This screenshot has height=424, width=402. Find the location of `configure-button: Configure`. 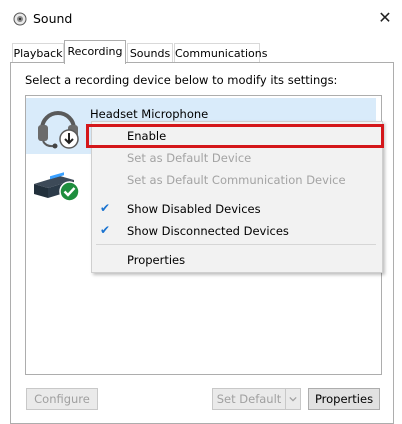

configure-button: Configure is located at coordinates (62, 399).